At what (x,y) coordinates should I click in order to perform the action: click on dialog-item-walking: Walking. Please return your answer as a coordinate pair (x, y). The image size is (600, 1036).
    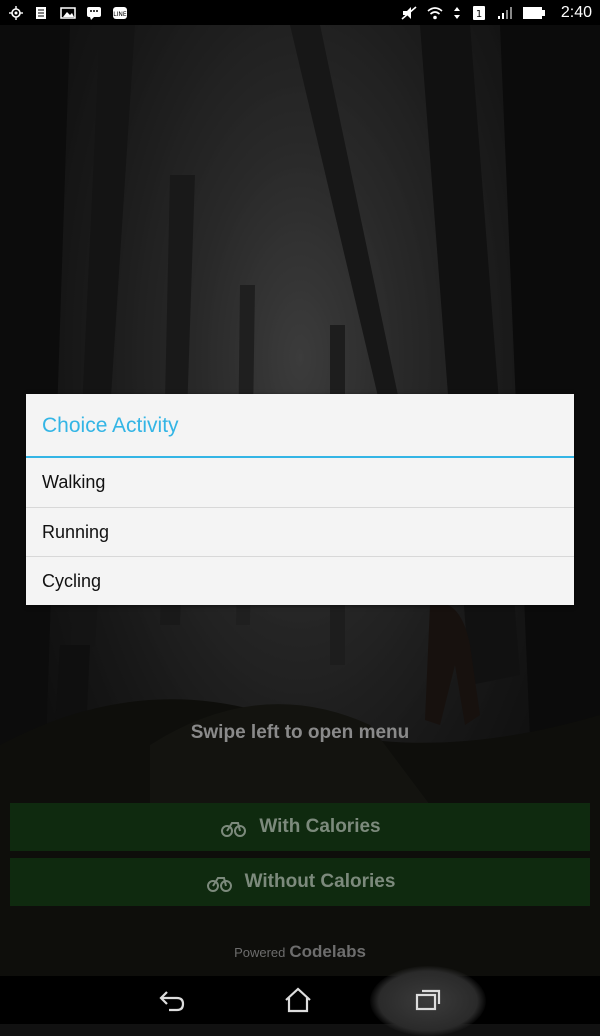
    Looking at the image, I should click on (300, 482).